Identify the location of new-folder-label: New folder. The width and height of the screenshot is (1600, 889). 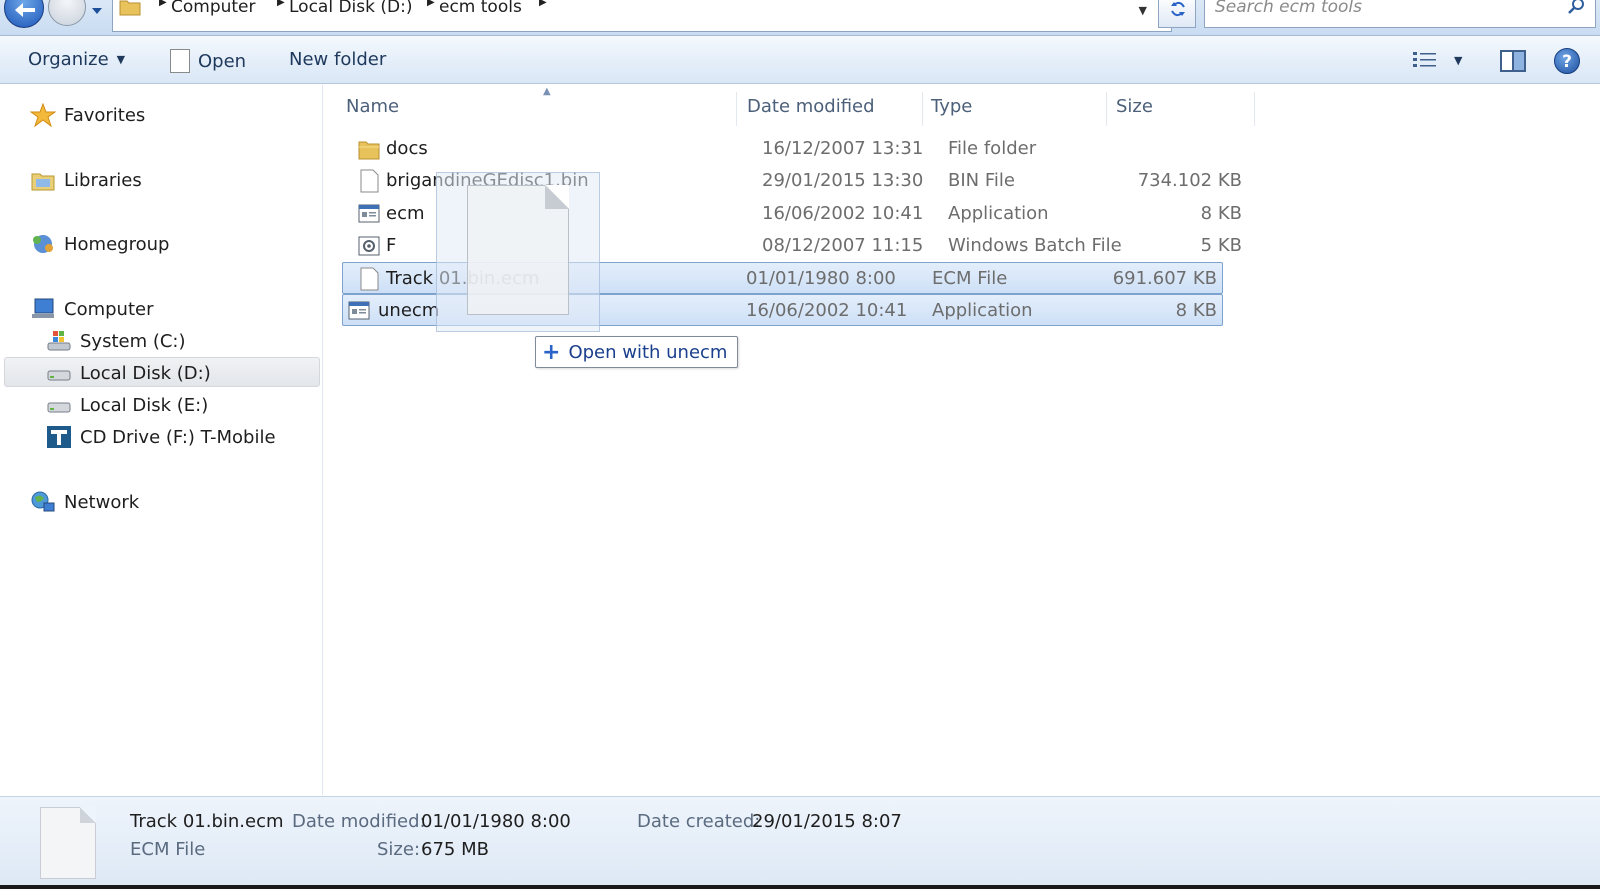
(338, 59).